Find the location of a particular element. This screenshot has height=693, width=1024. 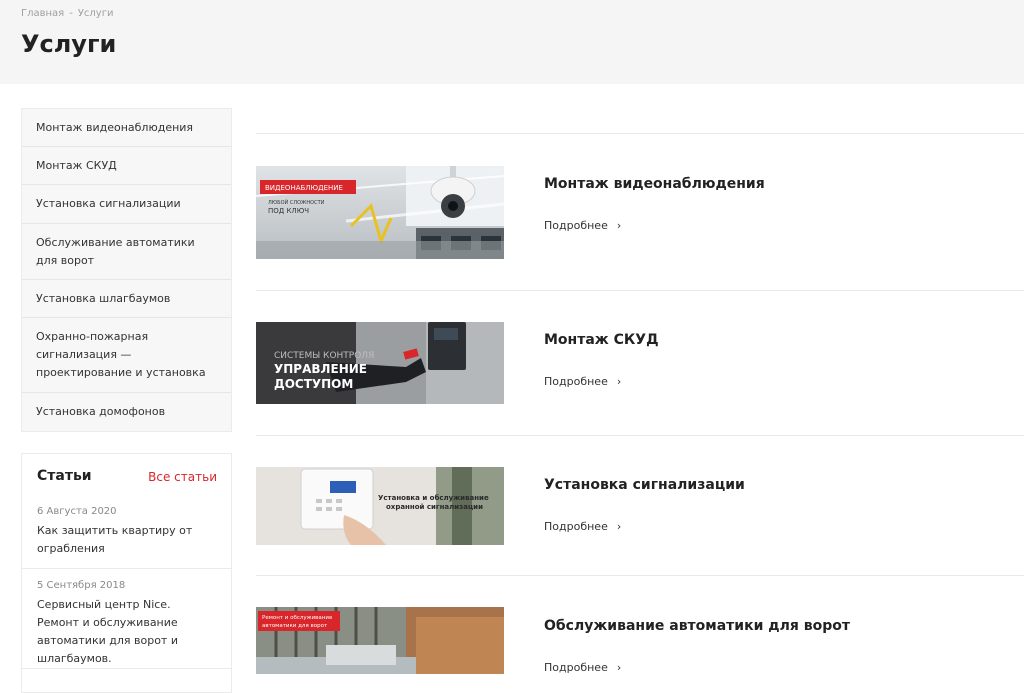

service-title: Обслуживание автоматики для ворот is located at coordinates (697, 626).